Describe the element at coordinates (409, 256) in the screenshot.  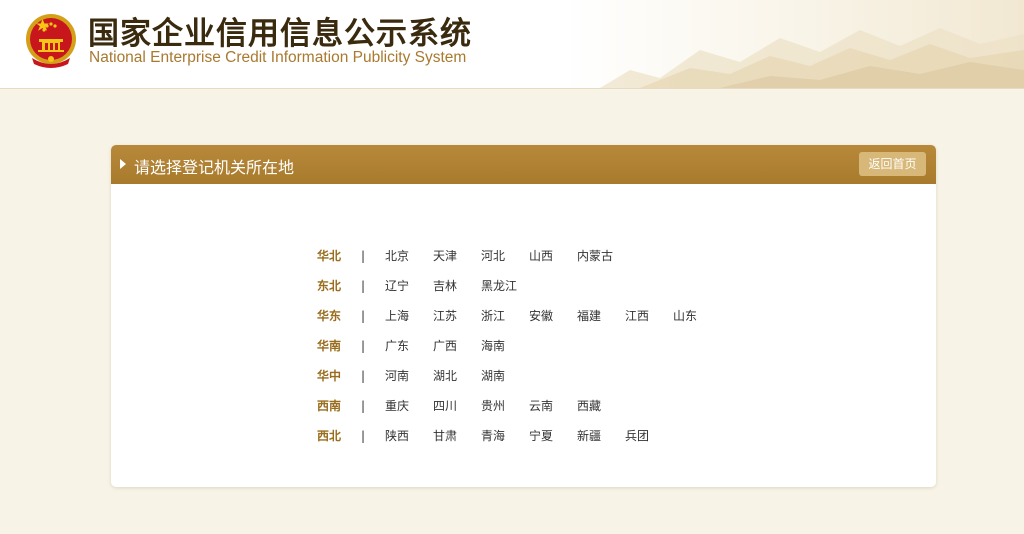
I see `province-link: 北京` at that location.